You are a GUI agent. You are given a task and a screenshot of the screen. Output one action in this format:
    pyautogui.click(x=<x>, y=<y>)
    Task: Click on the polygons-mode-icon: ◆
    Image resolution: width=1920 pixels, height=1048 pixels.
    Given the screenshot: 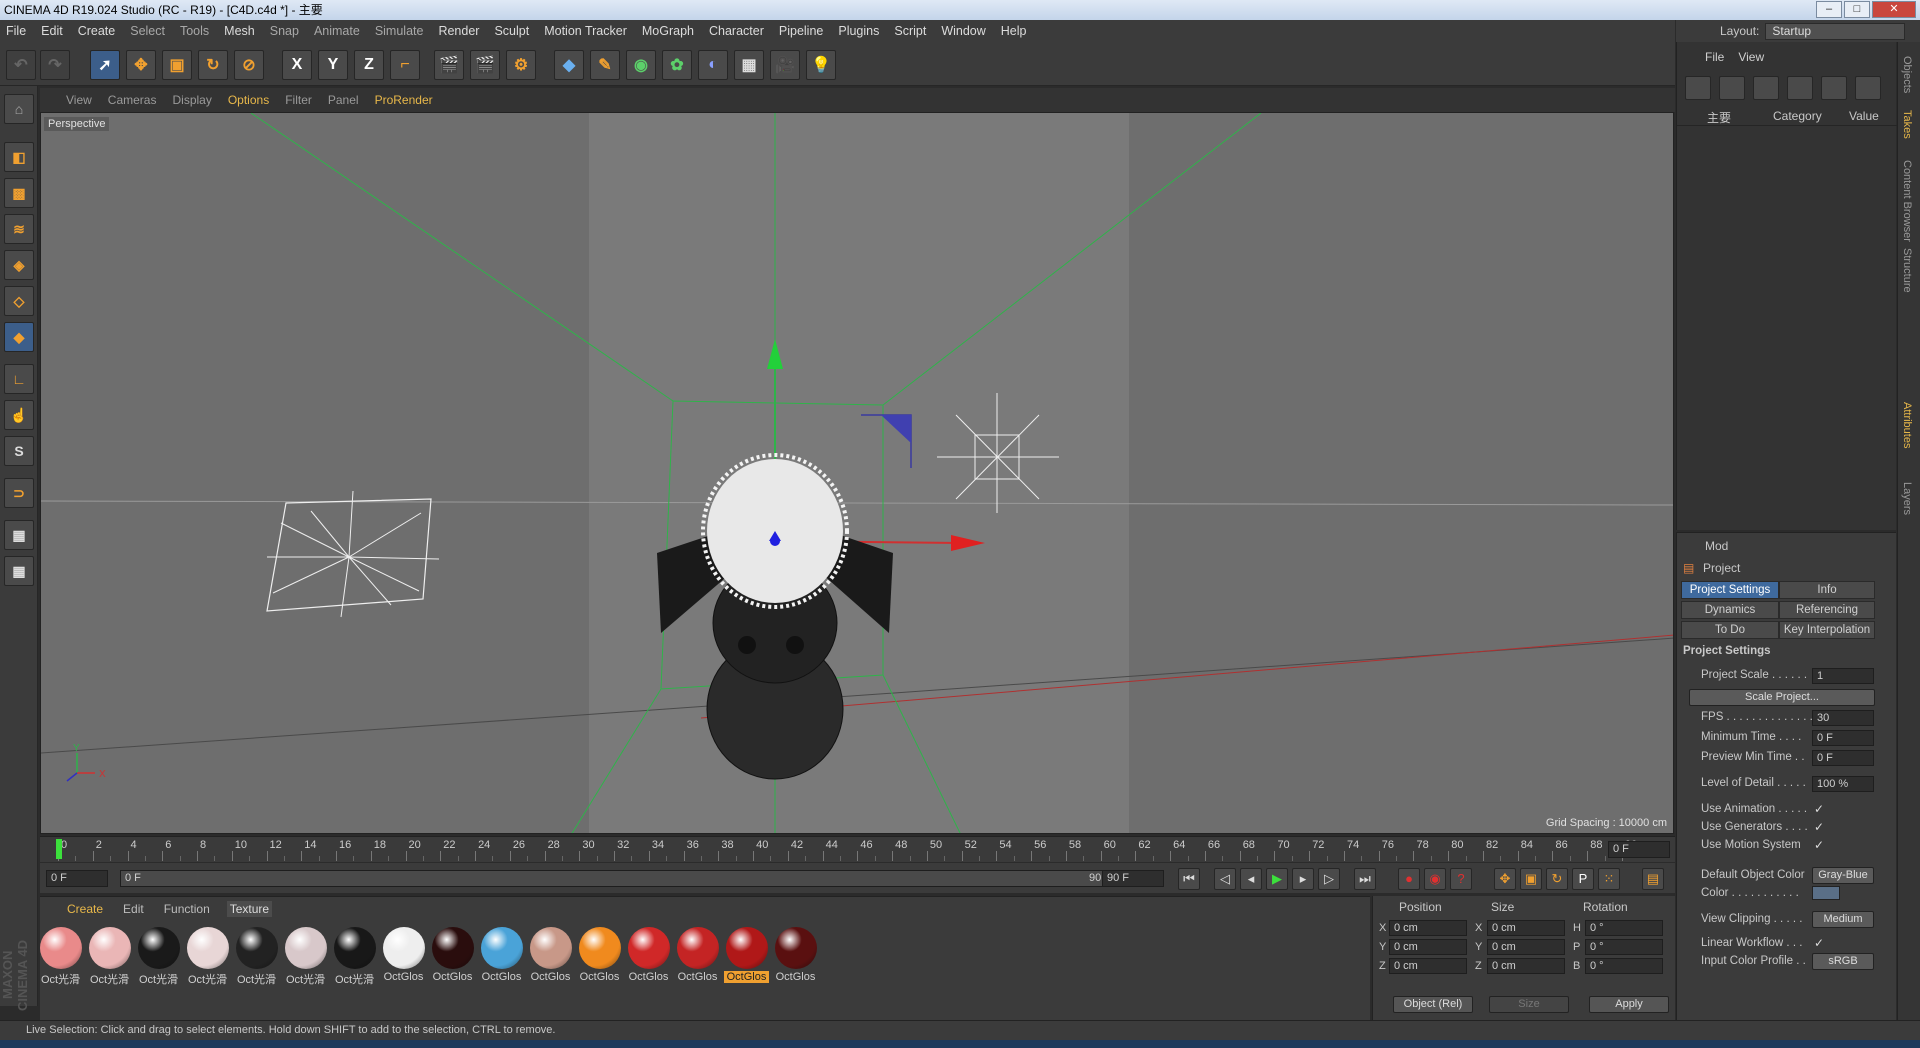 What is the action you would take?
    pyautogui.click(x=19, y=337)
    